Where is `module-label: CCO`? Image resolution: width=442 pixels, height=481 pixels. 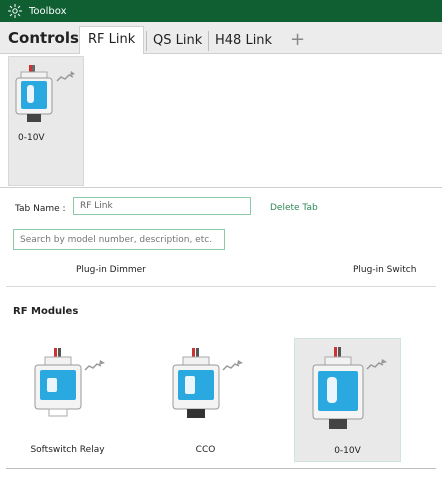
module-label: CCO is located at coordinates (205, 450).